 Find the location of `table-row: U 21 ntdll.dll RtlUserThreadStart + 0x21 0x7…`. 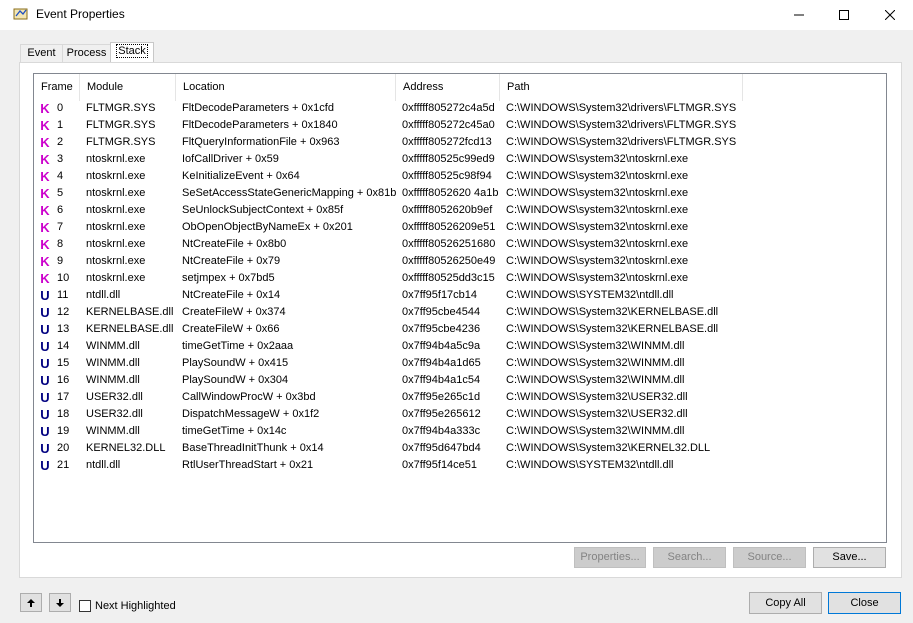

table-row: U 21 ntdll.dll RtlUserThreadStart + 0x21 0x7… is located at coordinates (394, 465).